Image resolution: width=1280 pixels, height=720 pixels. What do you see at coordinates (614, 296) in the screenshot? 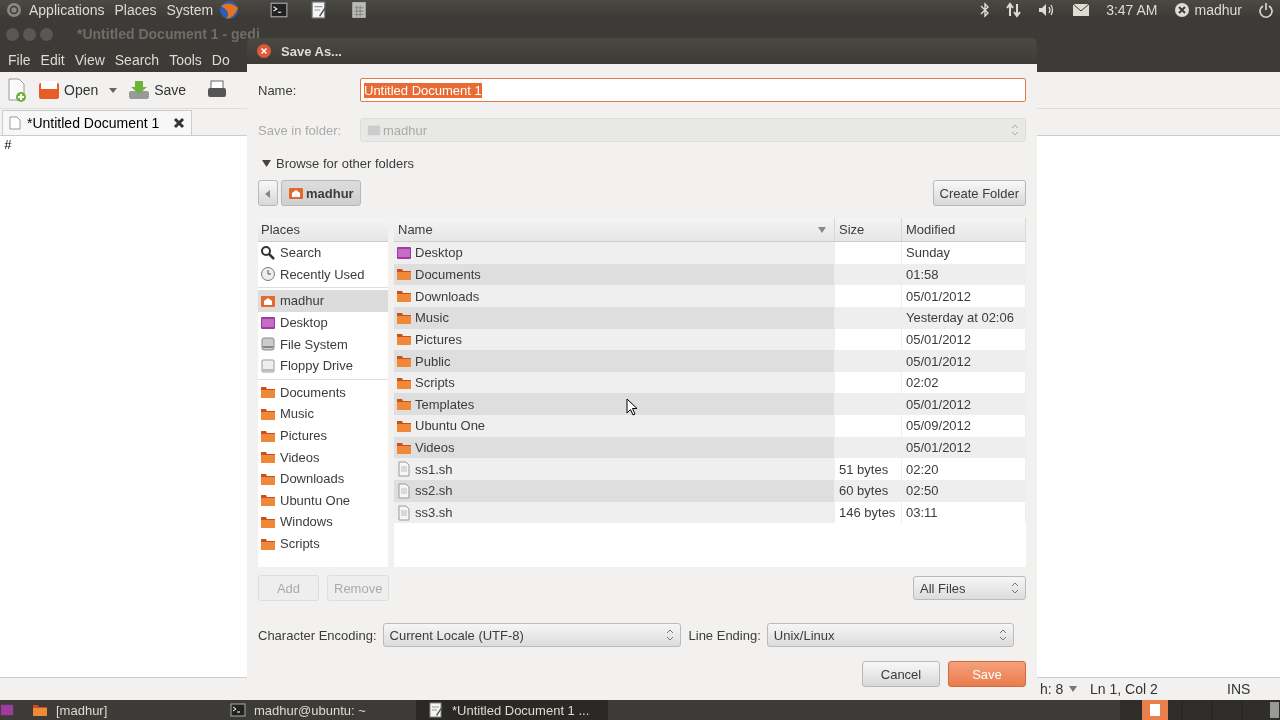
I see `file-name: Downloads` at bounding box center [614, 296].